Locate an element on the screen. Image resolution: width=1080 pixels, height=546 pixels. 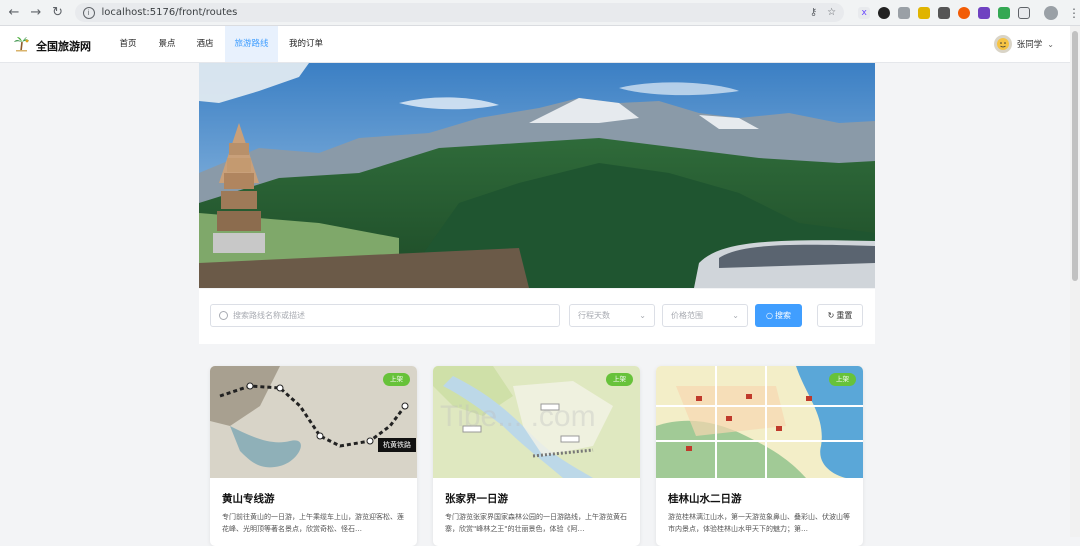
search-button: ○ 搜索 is located at coordinates (778, 315).